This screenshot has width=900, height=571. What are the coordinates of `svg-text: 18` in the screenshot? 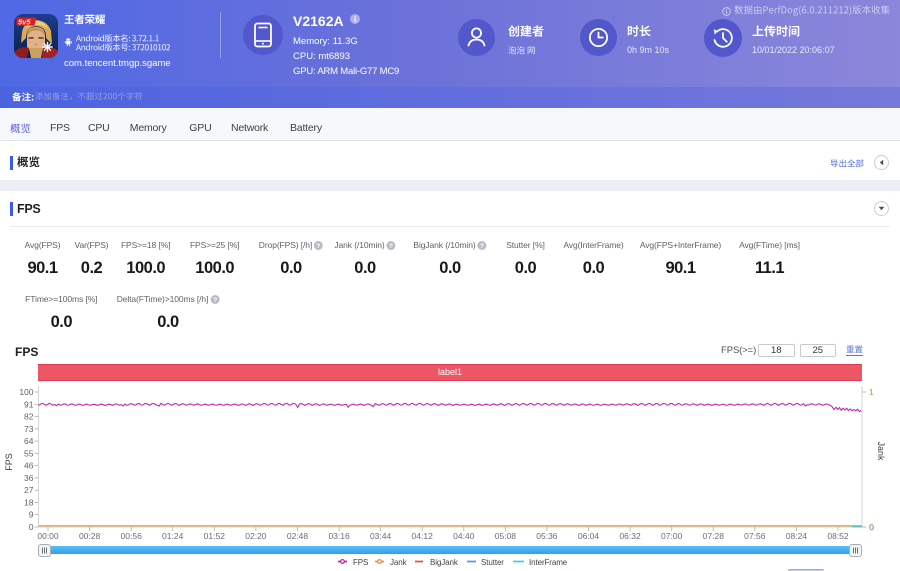 It's located at (29, 503).